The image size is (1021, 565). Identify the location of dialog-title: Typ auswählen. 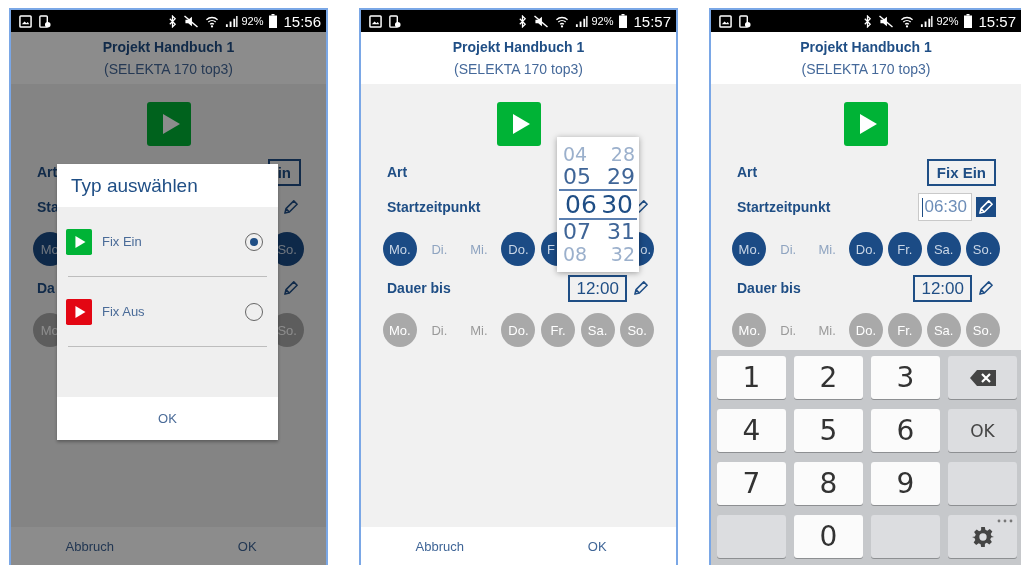
(134, 185).